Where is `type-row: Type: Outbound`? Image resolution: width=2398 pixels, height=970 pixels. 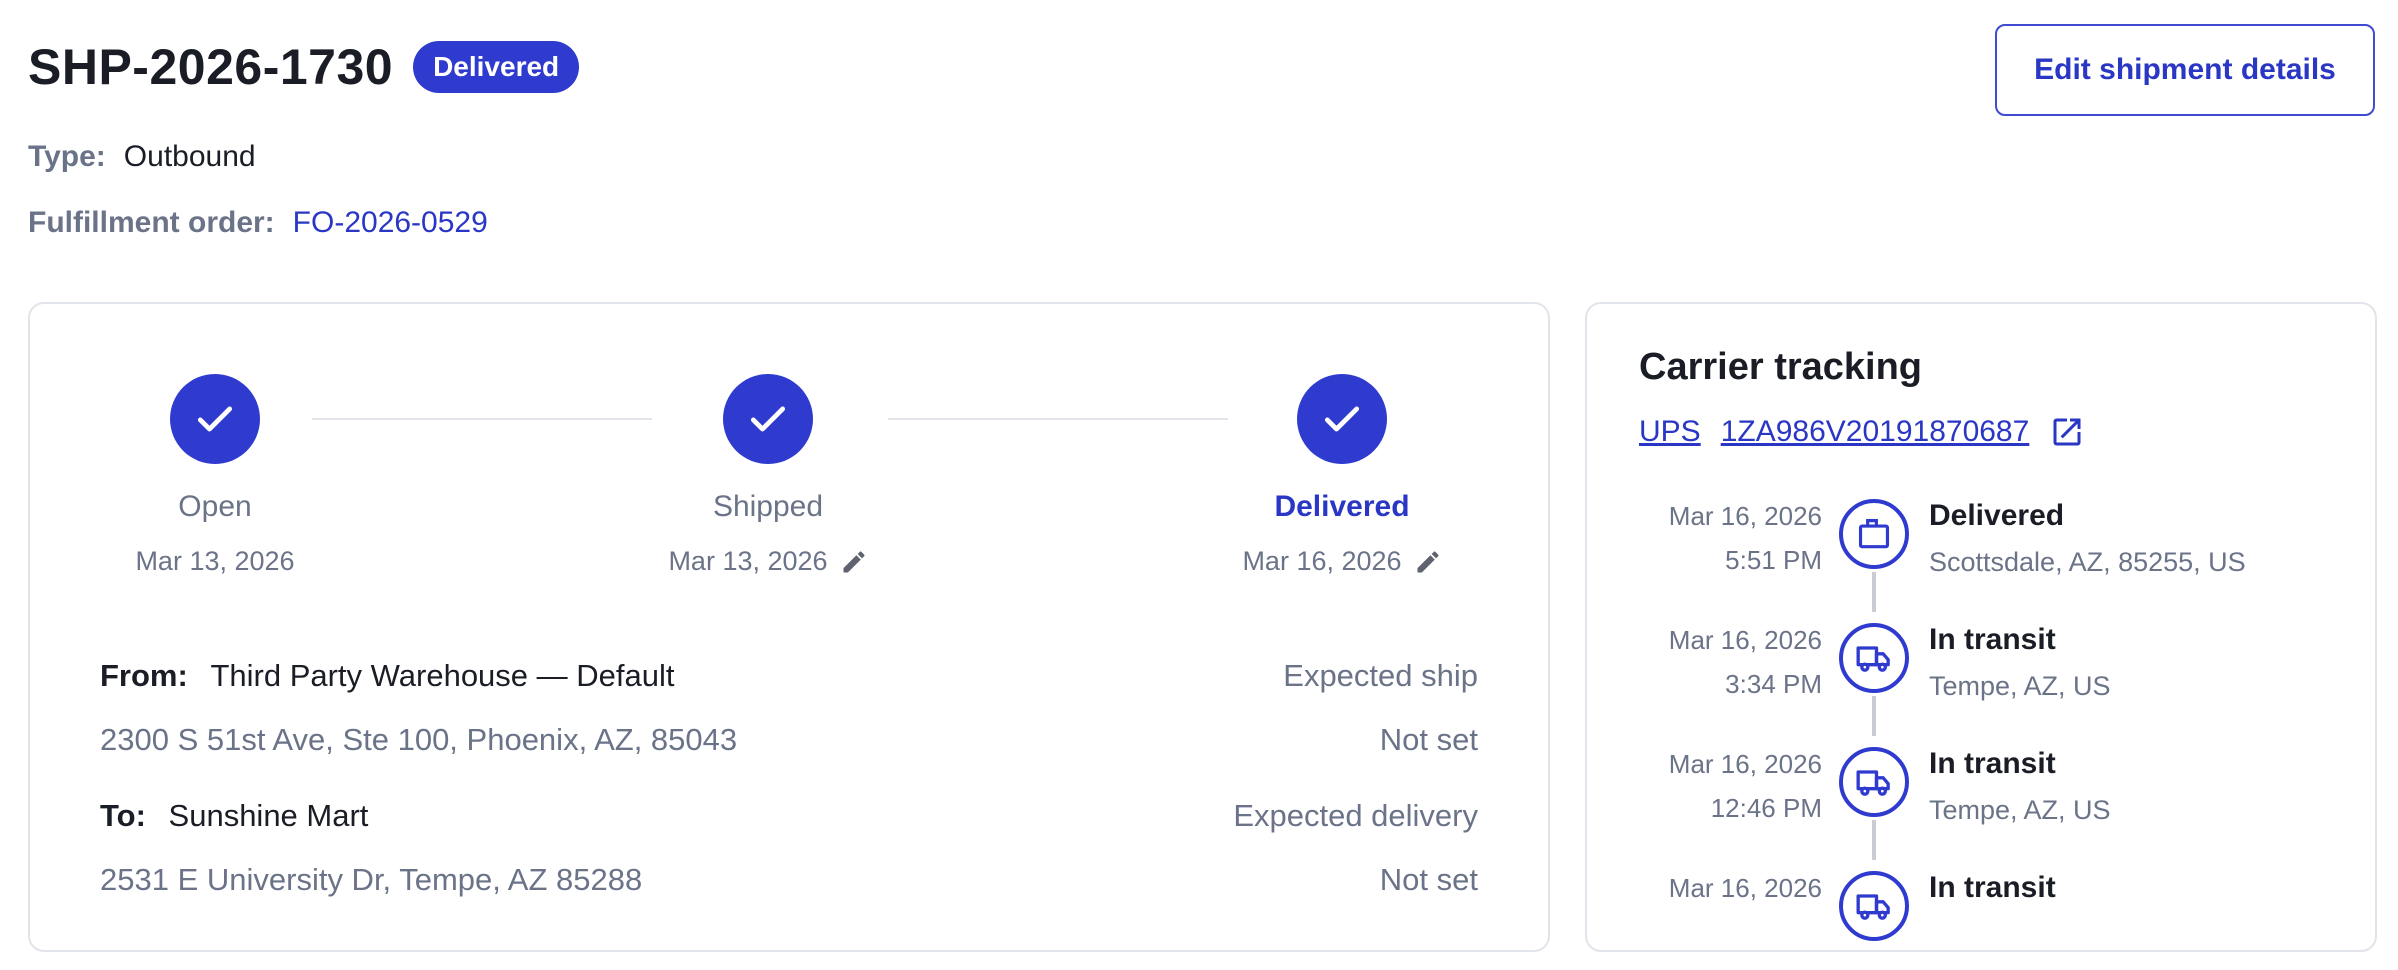
type-row: Type: Outbound is located at coordinates (142, 157).